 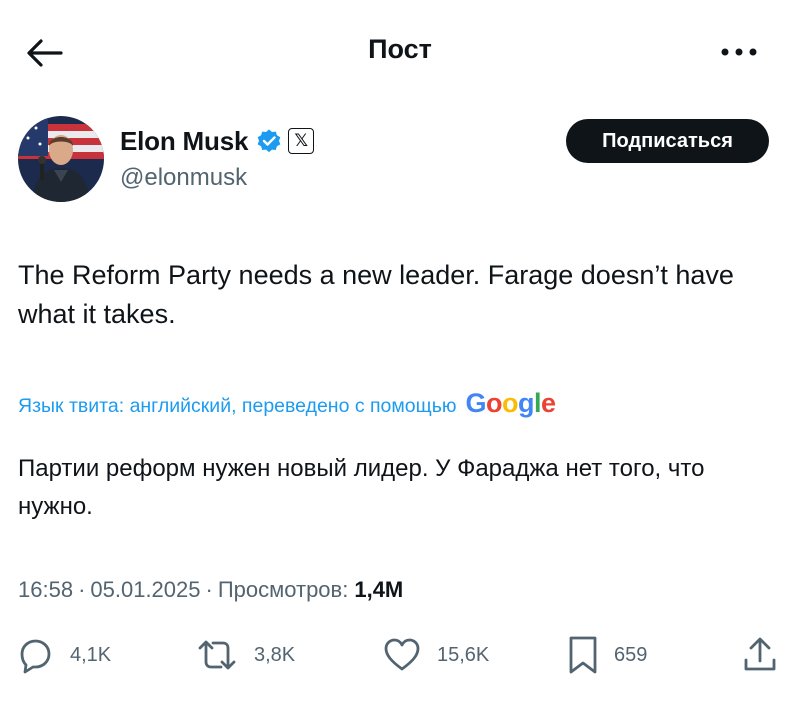 I want to click on author-names: Elon Musk 𝕏 @elonmusk, so click(x=217, y=158).